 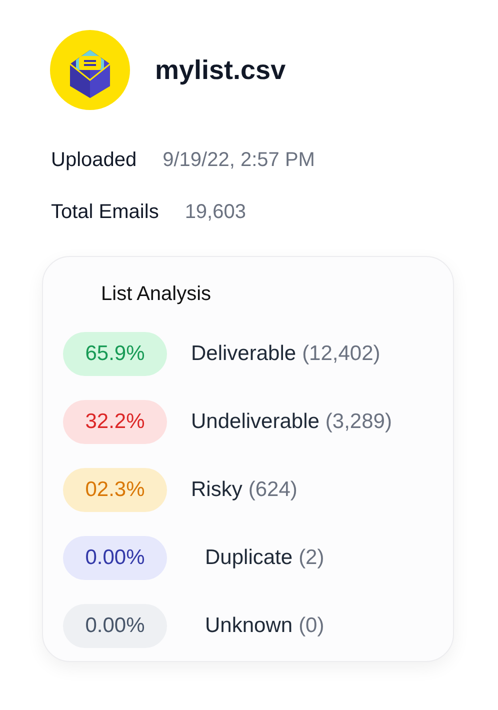 What do you see at coordinates (90, 70) in the screenshot?
I see `envelope-icon` at bounding box center [90, 70].